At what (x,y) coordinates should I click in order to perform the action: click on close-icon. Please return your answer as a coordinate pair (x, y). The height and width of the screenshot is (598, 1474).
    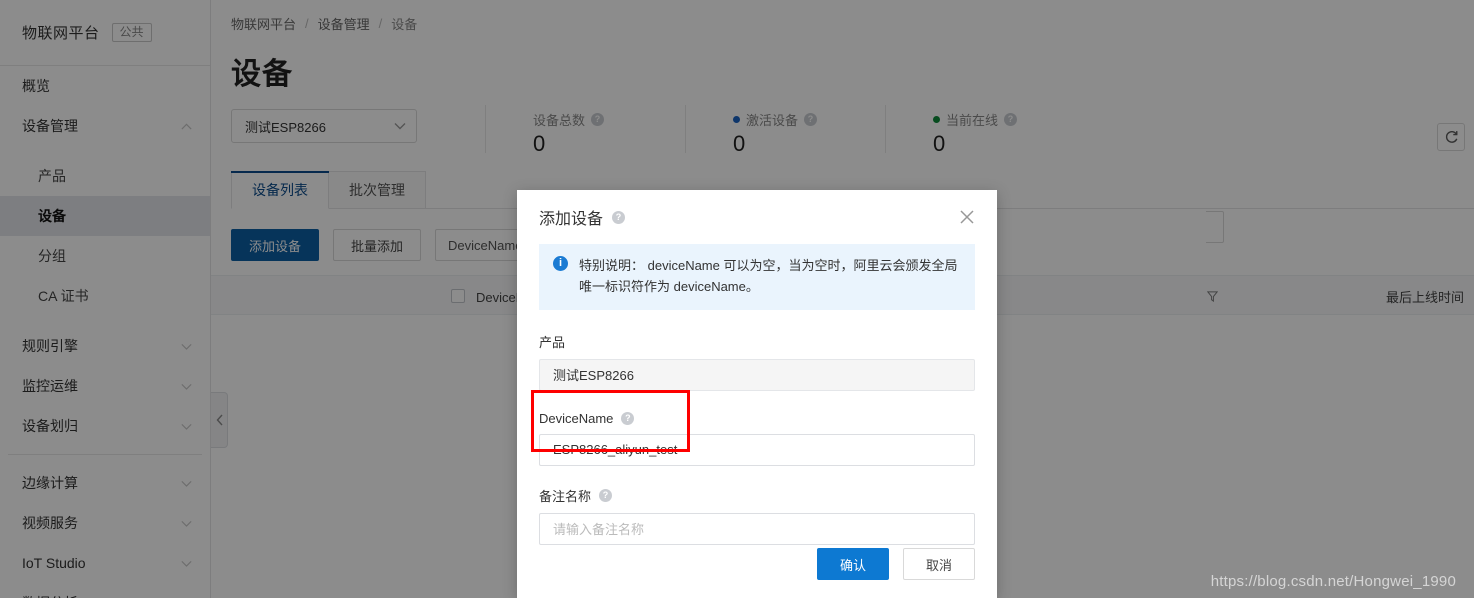
    Looking at the image, I should click on (967, 217).